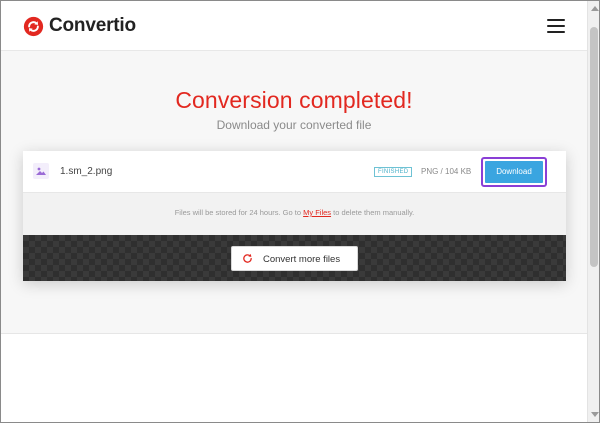 This screenshot has width=600, height=423. Describe the element at coordinates (317, 212) in the screenshot. I see `my-files-link: My Files` at that location.